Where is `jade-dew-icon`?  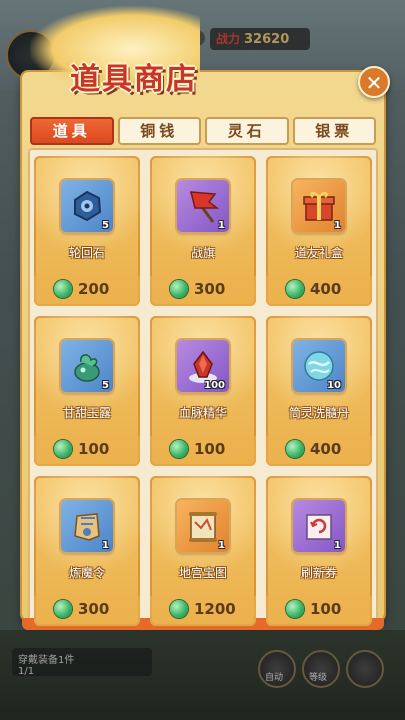
jade-dew-icon is located at coordinates (87, 368).